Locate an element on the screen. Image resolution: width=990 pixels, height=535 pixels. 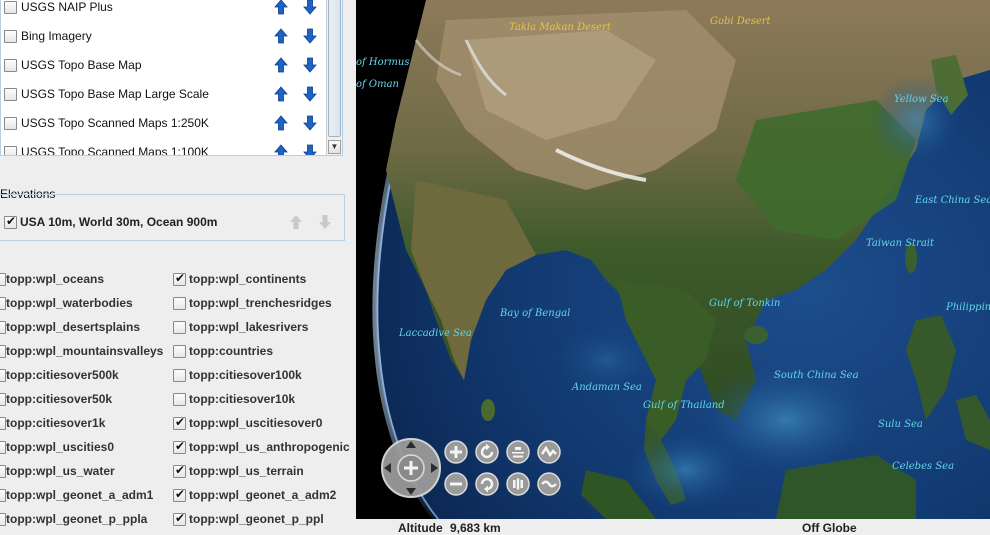
imagery-layer-row: USGS Topo Base Map is located at coordinates (163, 65).